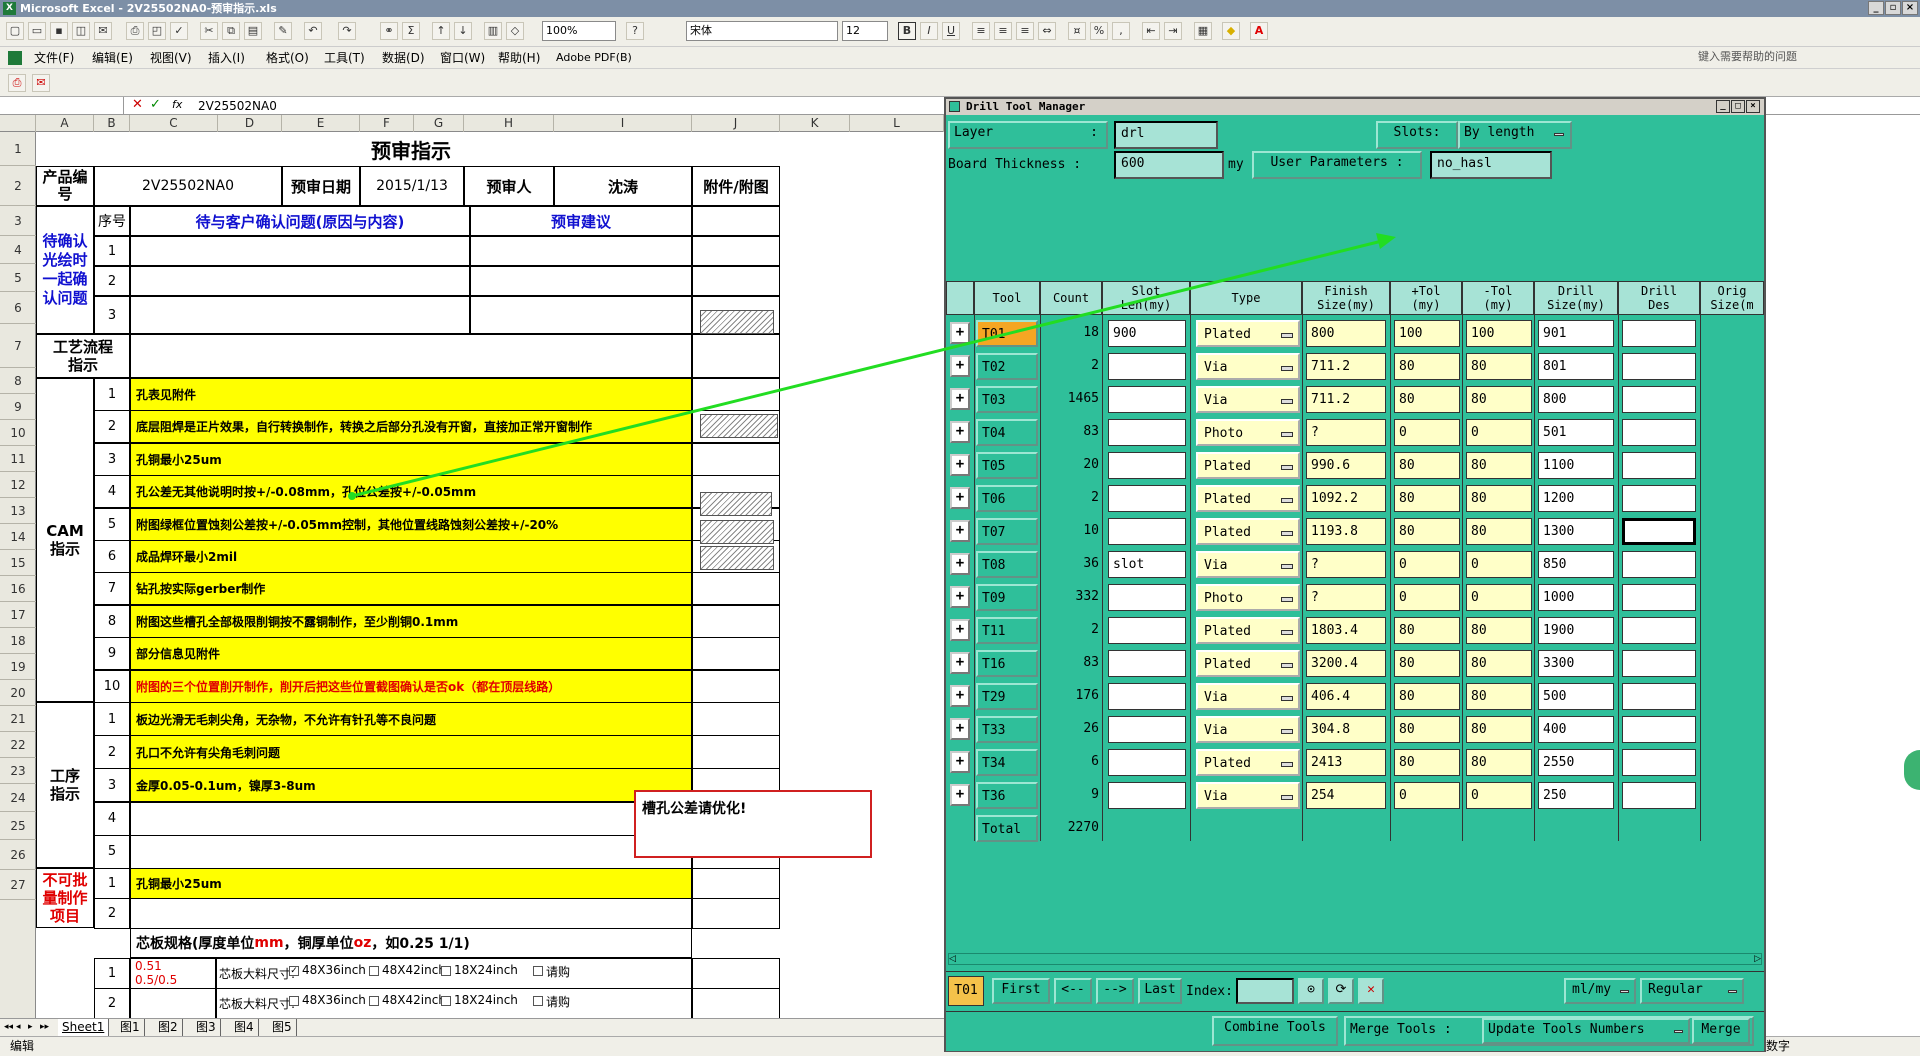 The height and width of the screenshot is (1056, 1920). I want to click on row-header: 2, so click(18, 186).